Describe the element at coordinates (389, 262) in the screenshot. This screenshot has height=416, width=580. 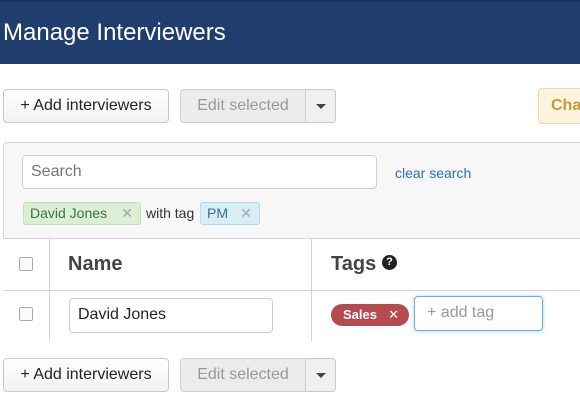
I see `question-circle-icon: ?` at that location.